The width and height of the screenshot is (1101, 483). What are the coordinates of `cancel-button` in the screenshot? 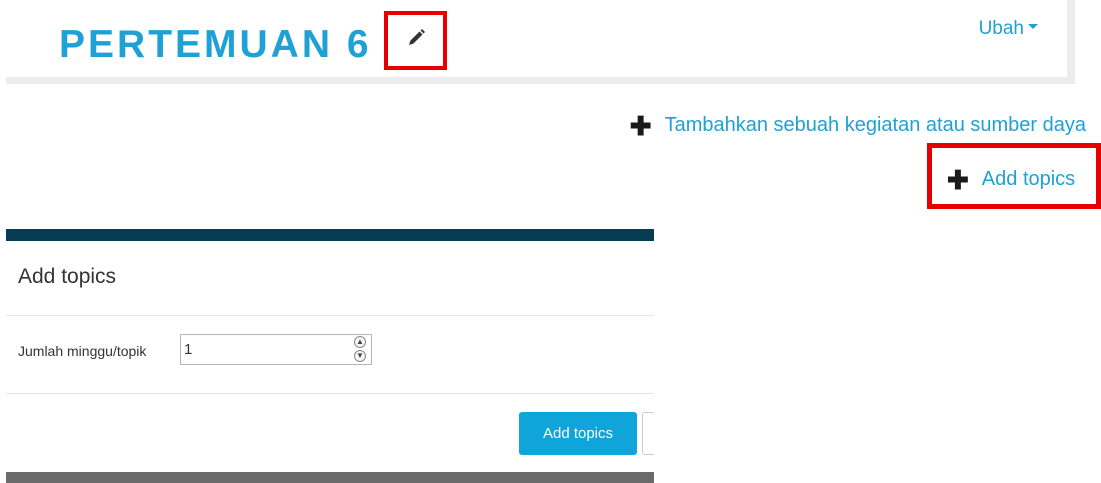 It's located at (648, 433).